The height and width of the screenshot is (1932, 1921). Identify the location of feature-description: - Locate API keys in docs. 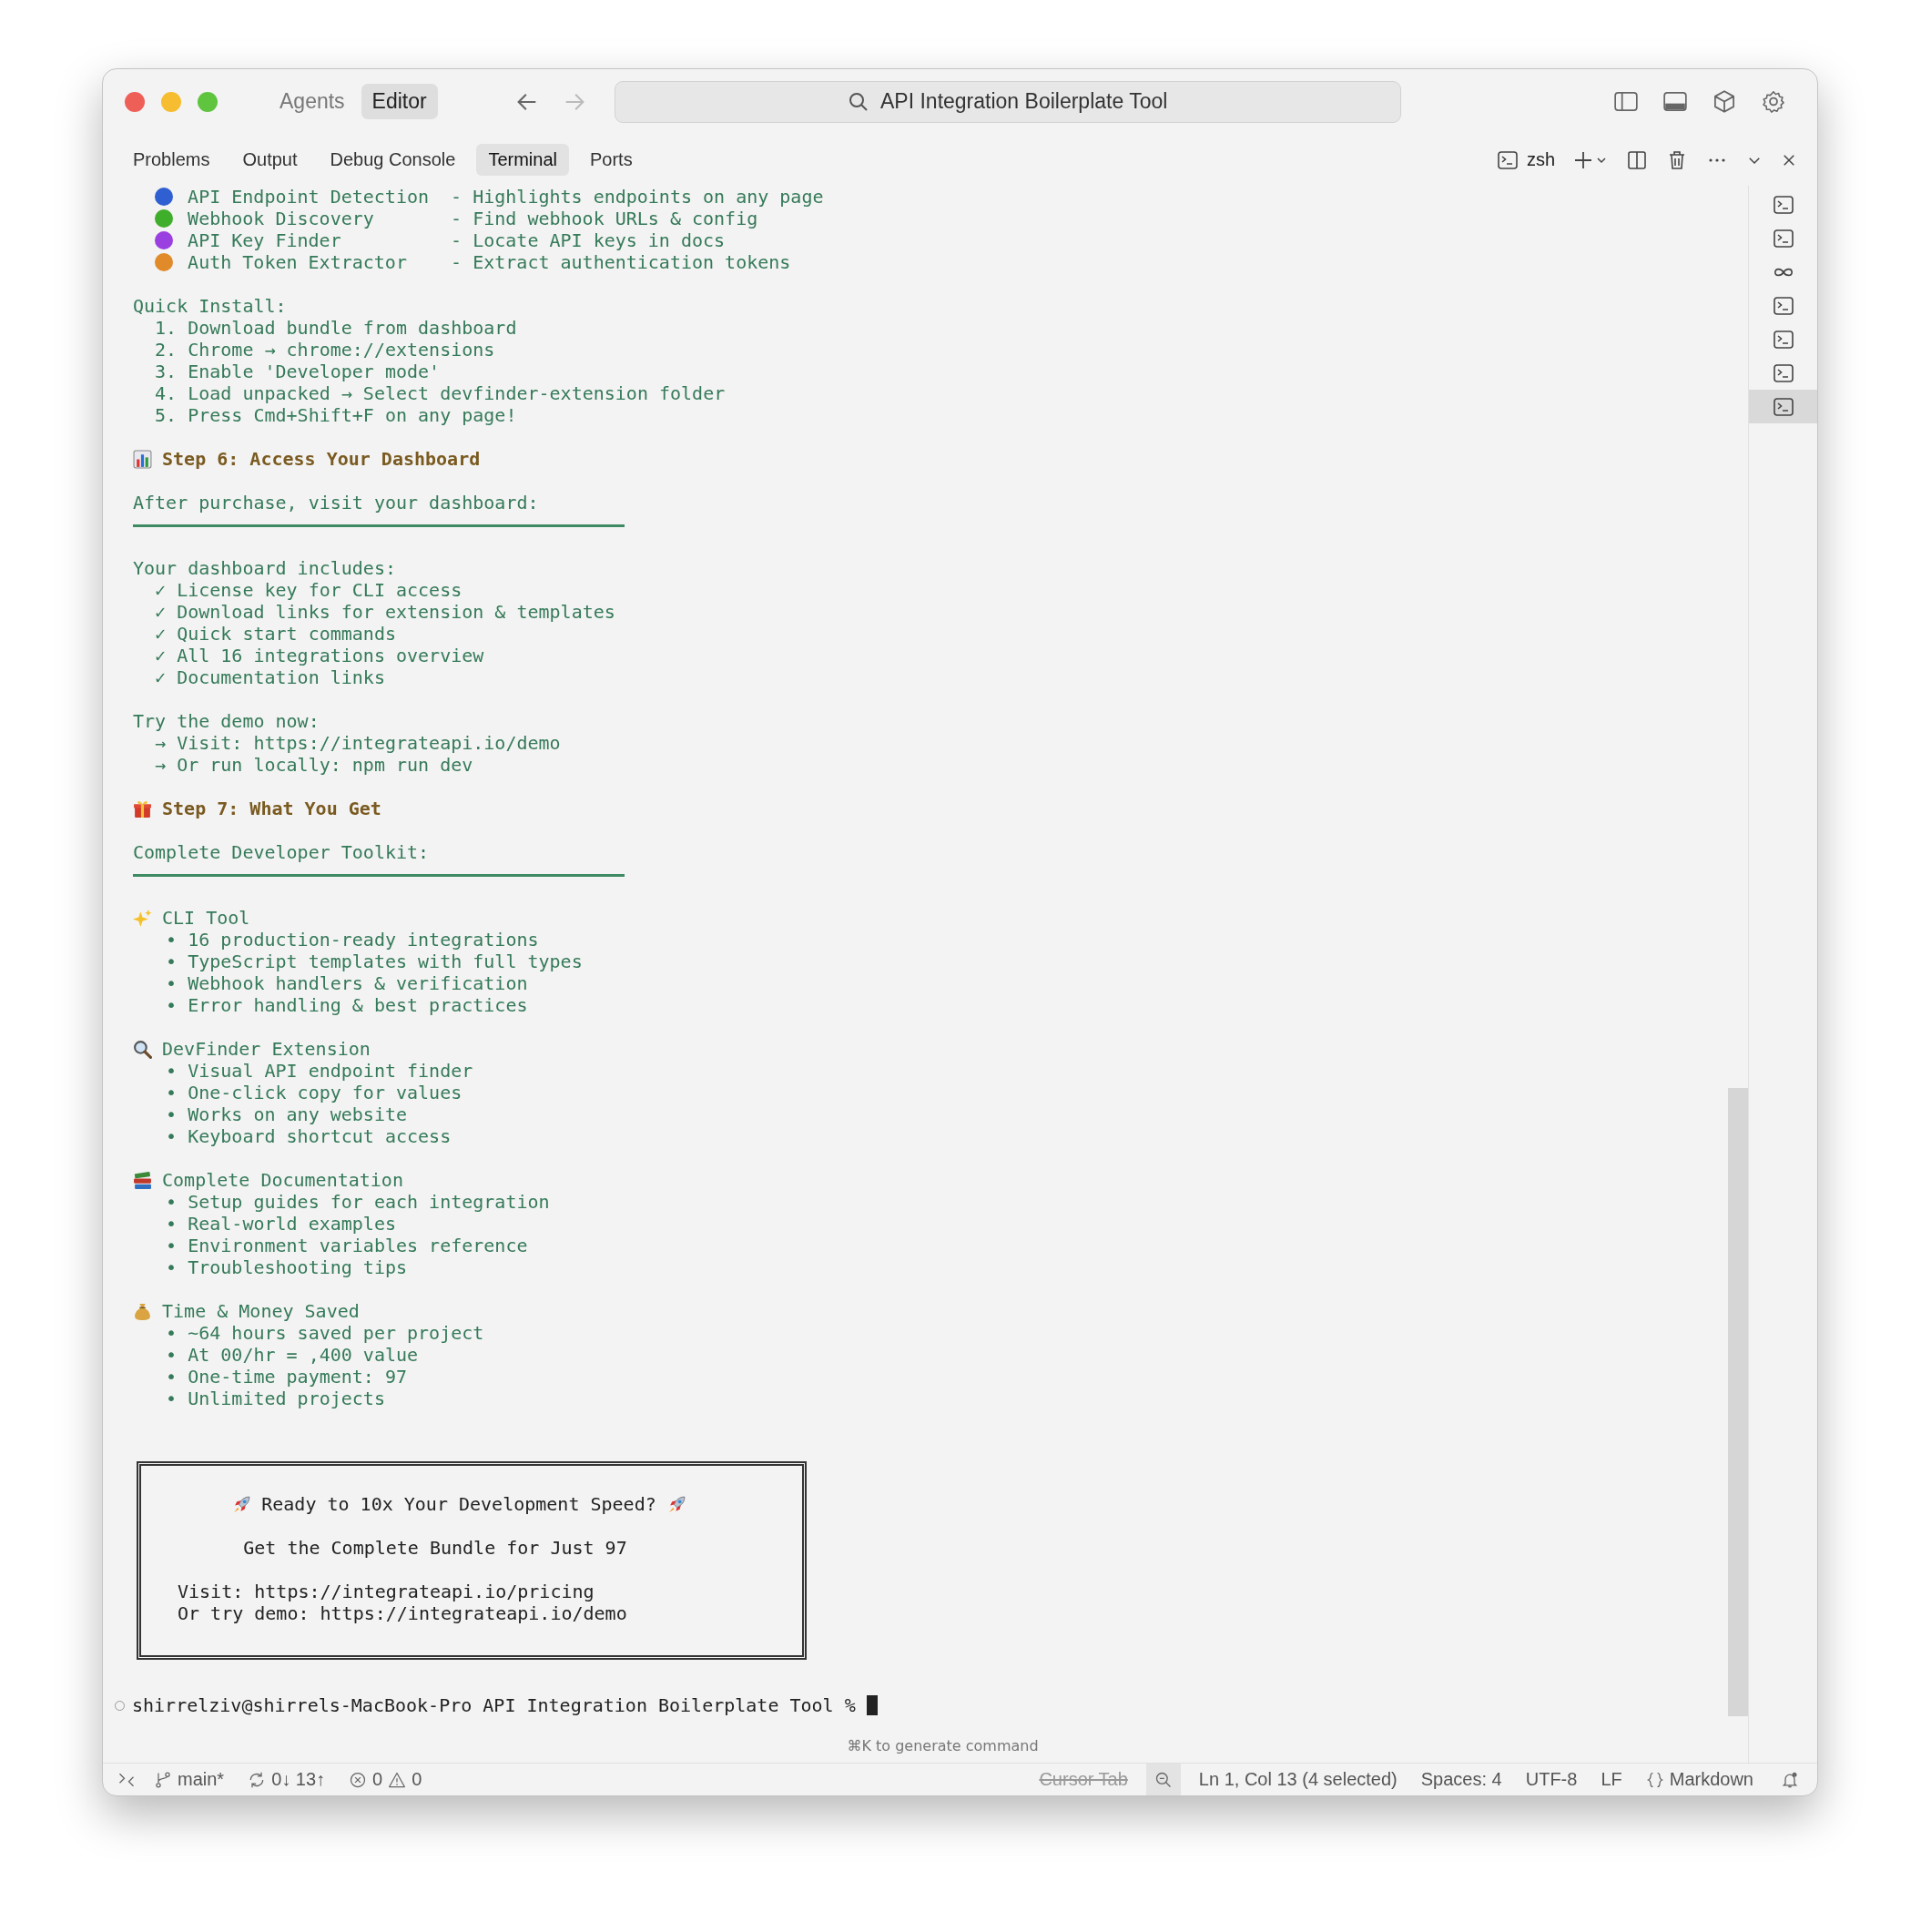
(588, 240).